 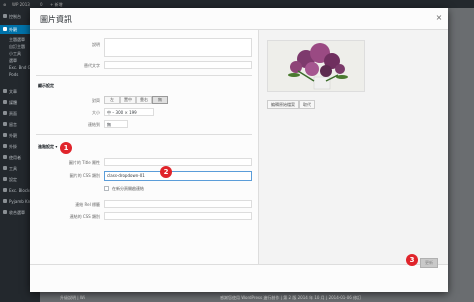 What do you see at coordinates (13, 146) in the screenshot?
I see `sidebar-item-label: 外掛` at bounding box center [13, 146].